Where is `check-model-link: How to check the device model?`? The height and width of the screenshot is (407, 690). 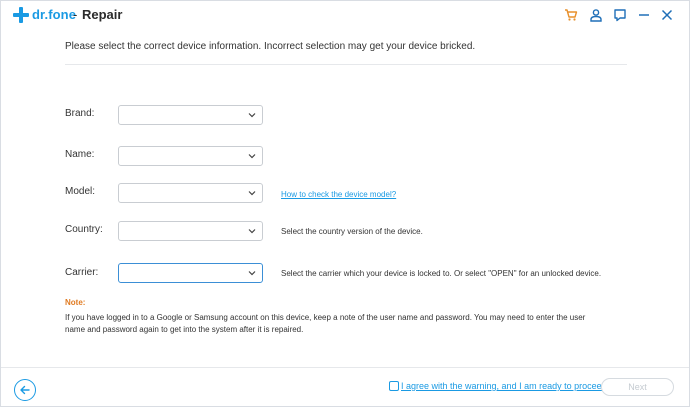 check-model-link: How to check the device model? is located at coordinates (338, 194).